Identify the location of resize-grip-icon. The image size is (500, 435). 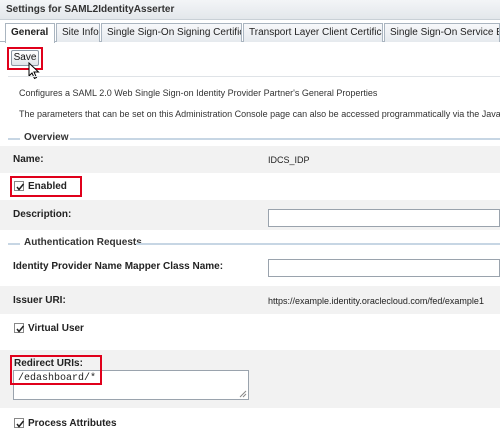
(243, 394).